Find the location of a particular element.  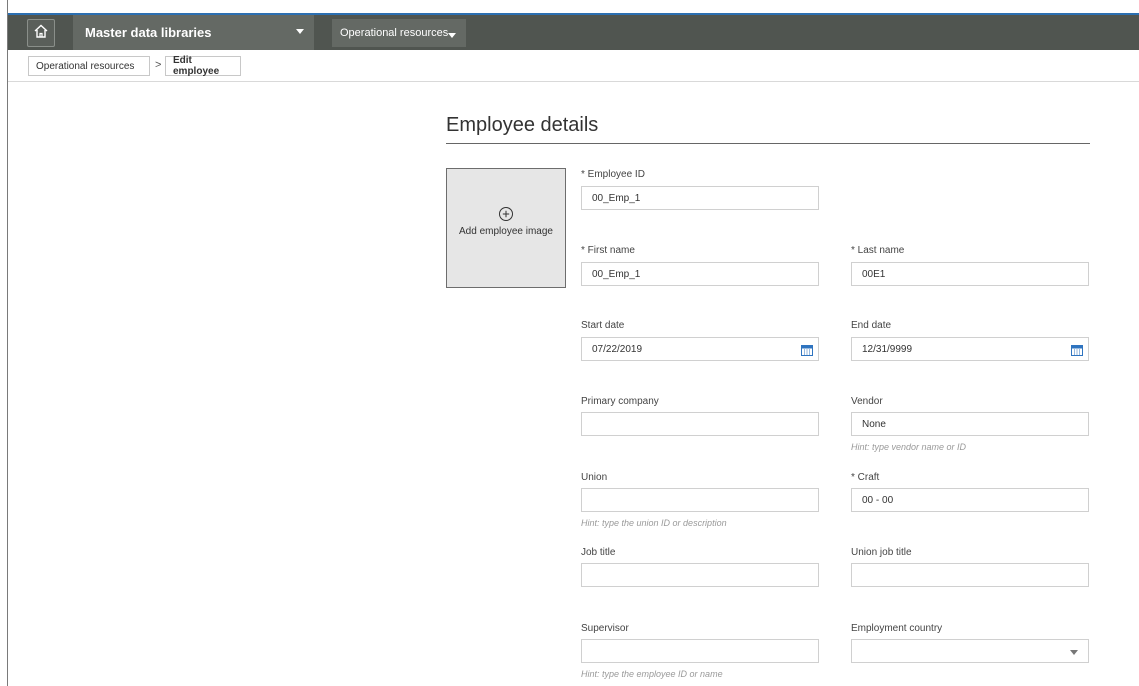

add-employee-image-label: Add employee image is located at coordinates (506, 231).